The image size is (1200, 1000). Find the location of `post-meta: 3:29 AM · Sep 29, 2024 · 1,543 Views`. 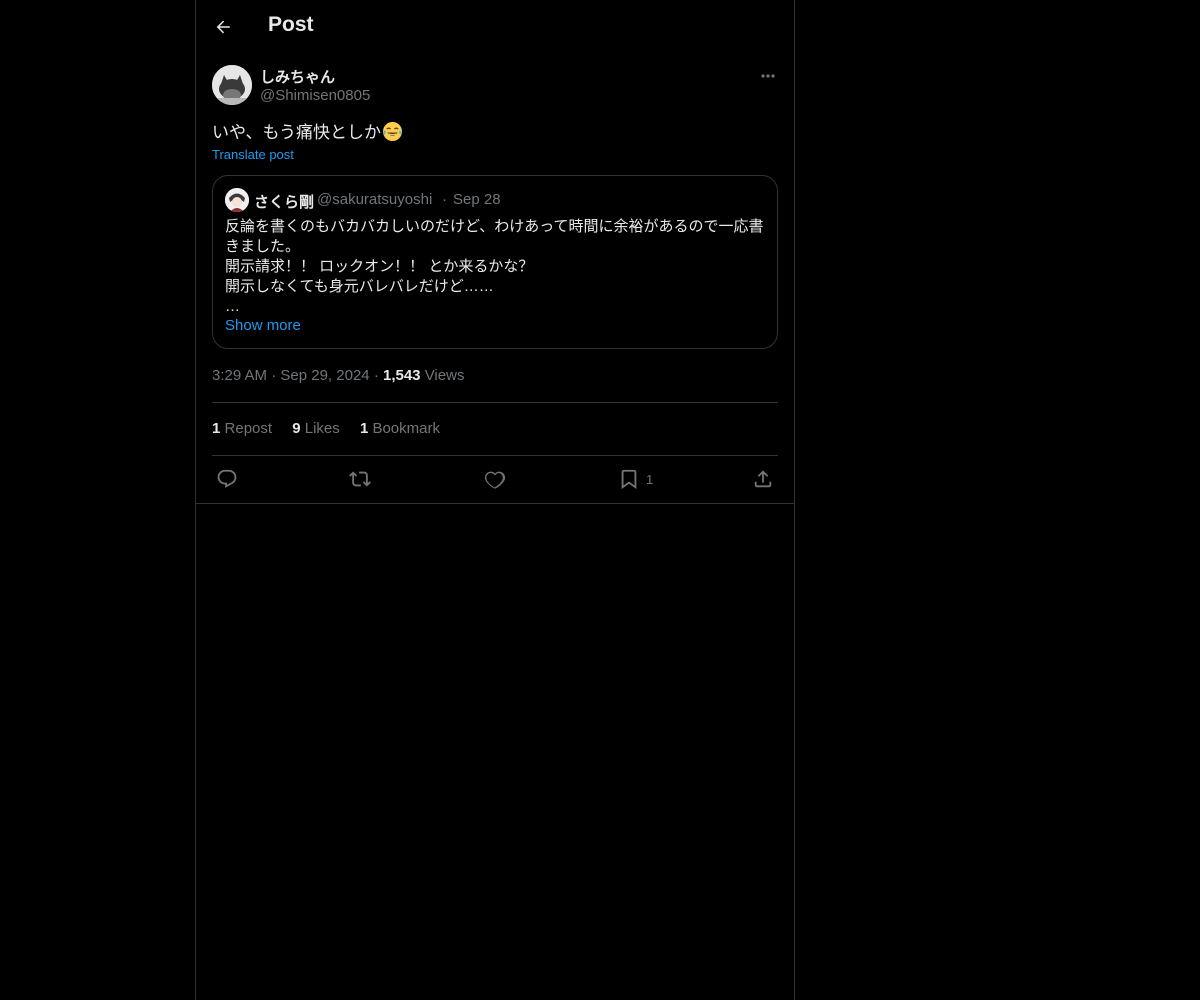

post-meta: 3:29 AM · Sep 29, 2024 · 1,543 Views is located at coordinates (338, 375).